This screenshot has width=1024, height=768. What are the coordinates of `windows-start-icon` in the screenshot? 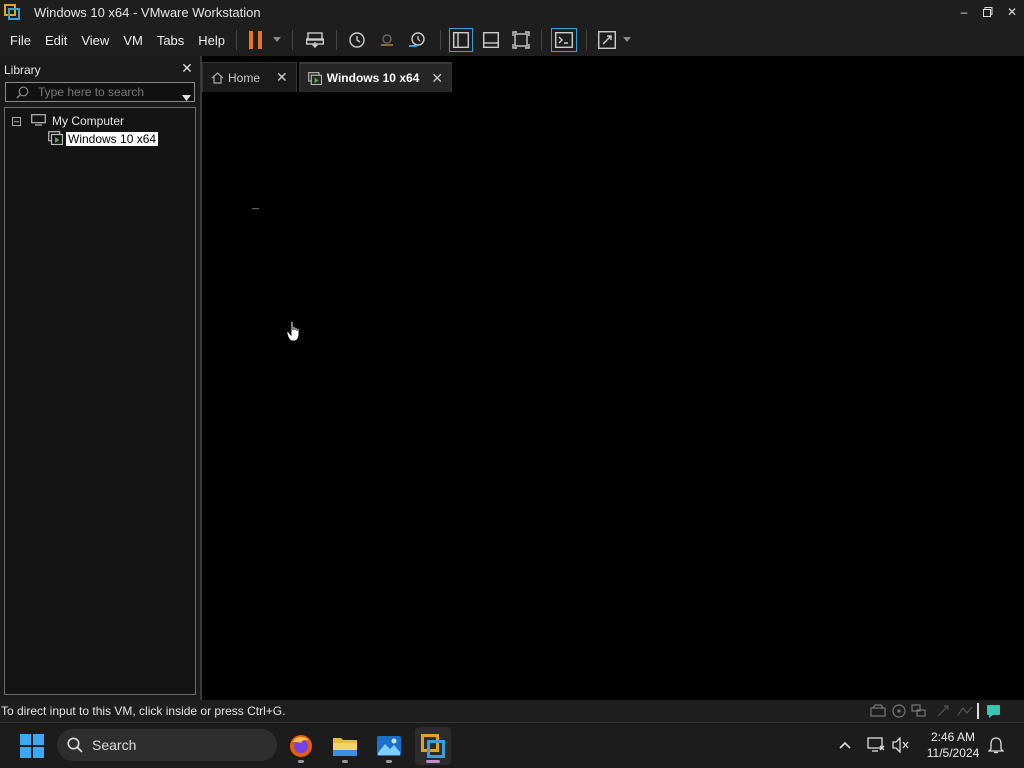 It's located at (32, 748).